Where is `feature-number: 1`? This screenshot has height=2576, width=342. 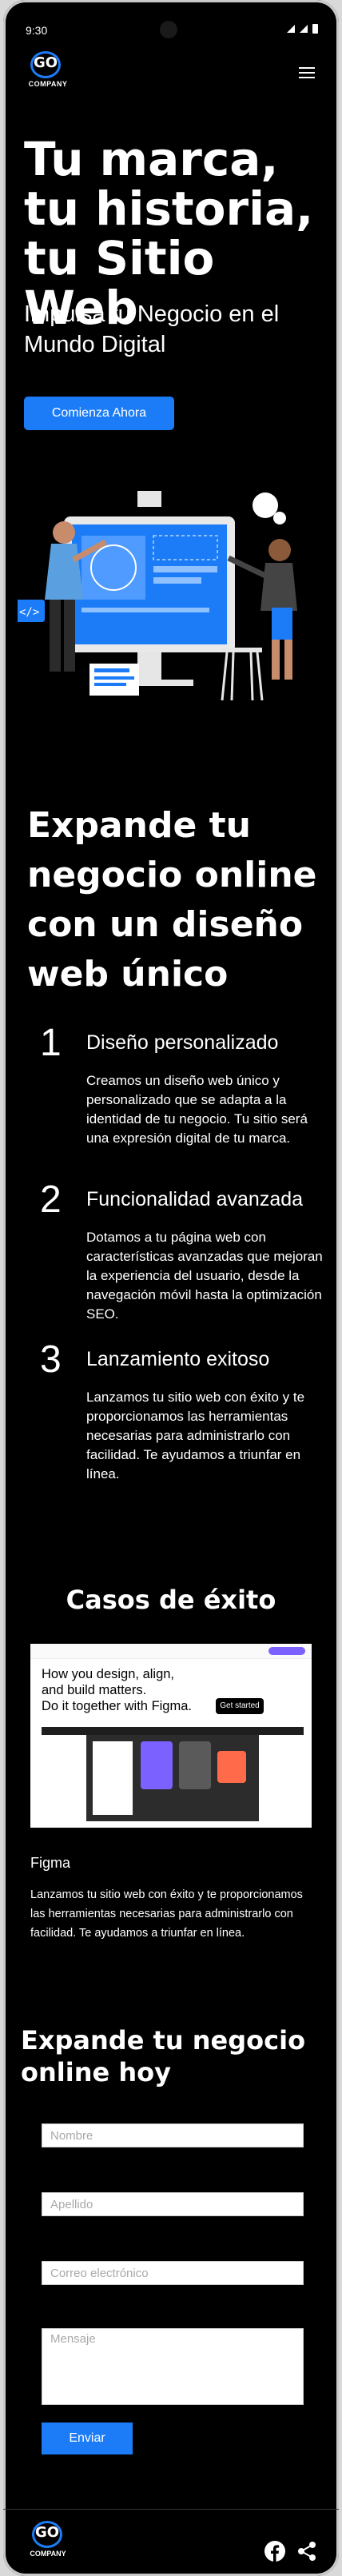 feature-number: 1 is located at coordinates (51, 1043).